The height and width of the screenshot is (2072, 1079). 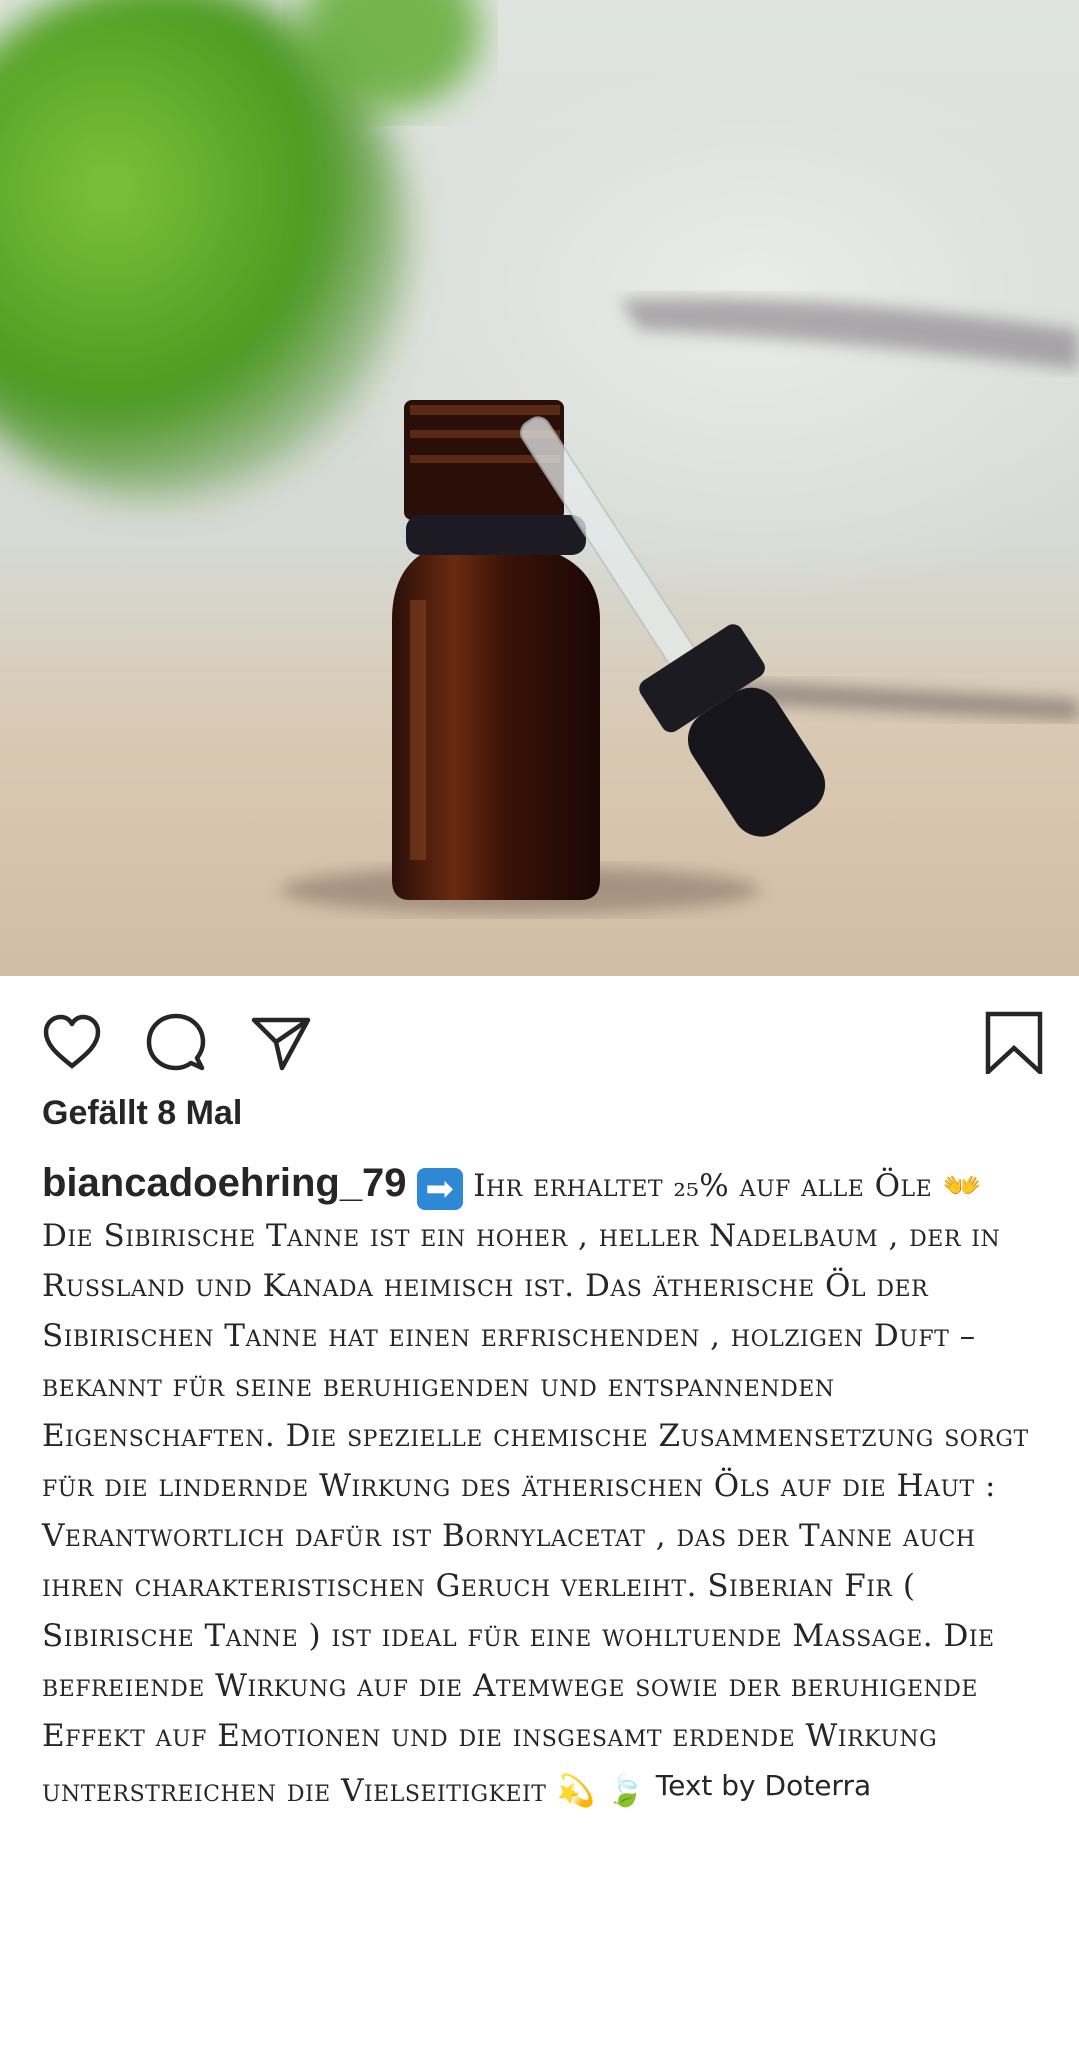 I want to click on comment-button, so click(x=176, y=1042).